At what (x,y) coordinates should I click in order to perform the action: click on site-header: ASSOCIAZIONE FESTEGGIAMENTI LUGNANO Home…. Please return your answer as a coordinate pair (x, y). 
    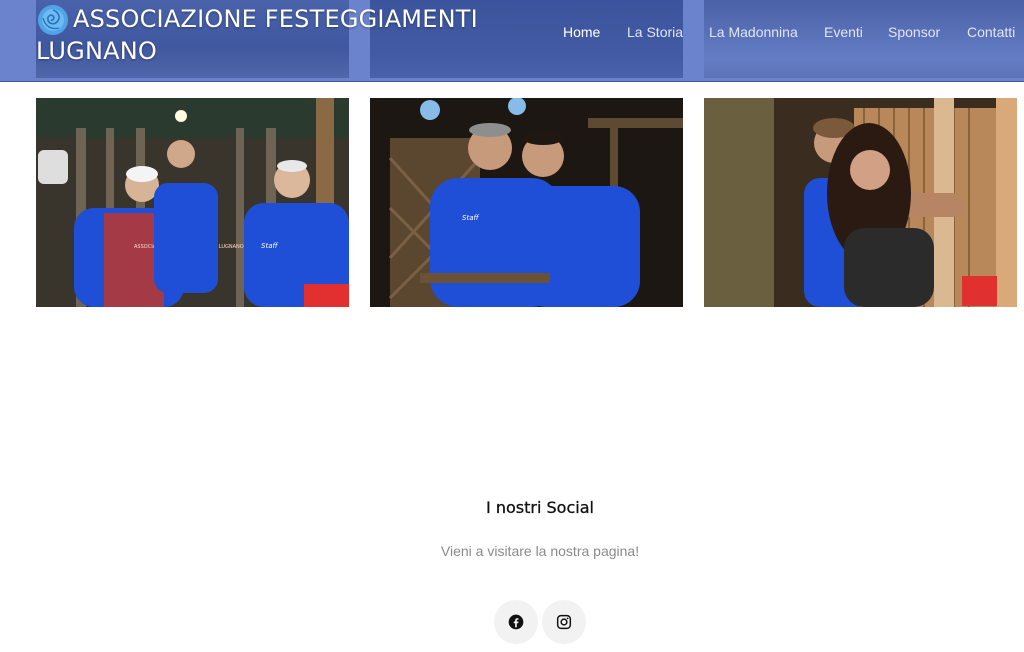
    Looking at the image, I should click on (512, 41).